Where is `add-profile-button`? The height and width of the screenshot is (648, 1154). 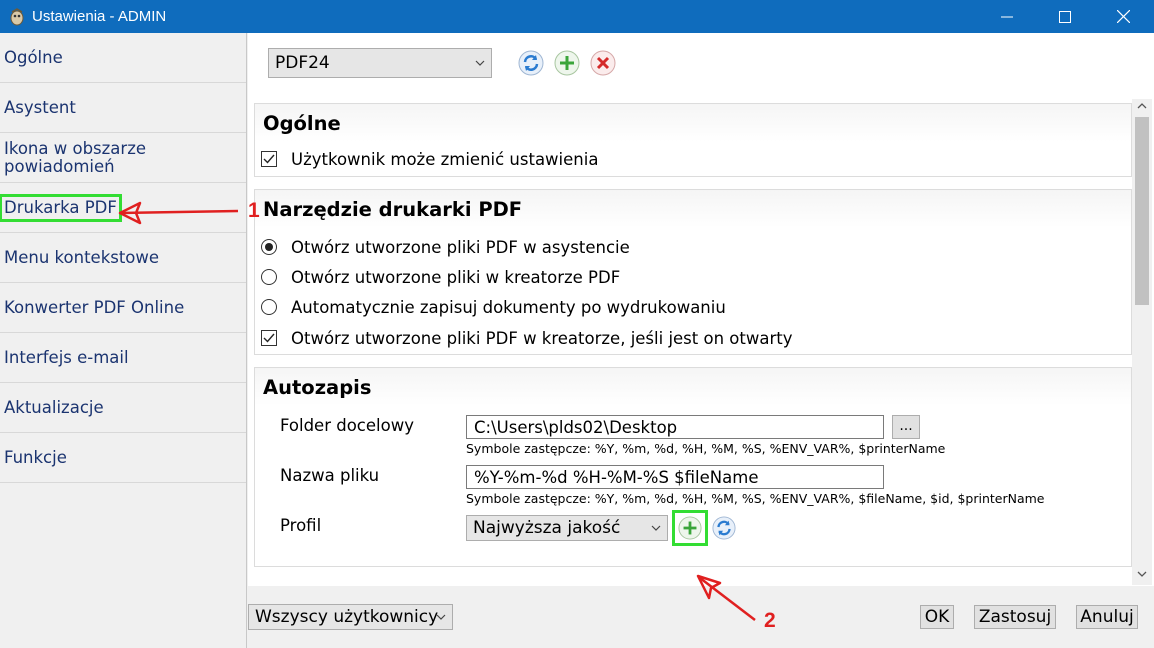
add-profile-button is located at coordinates (690, 528).